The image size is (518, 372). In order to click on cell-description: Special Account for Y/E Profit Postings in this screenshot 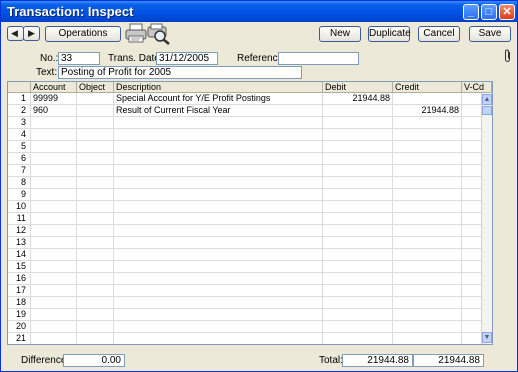, I will do `click(218, 99)`.